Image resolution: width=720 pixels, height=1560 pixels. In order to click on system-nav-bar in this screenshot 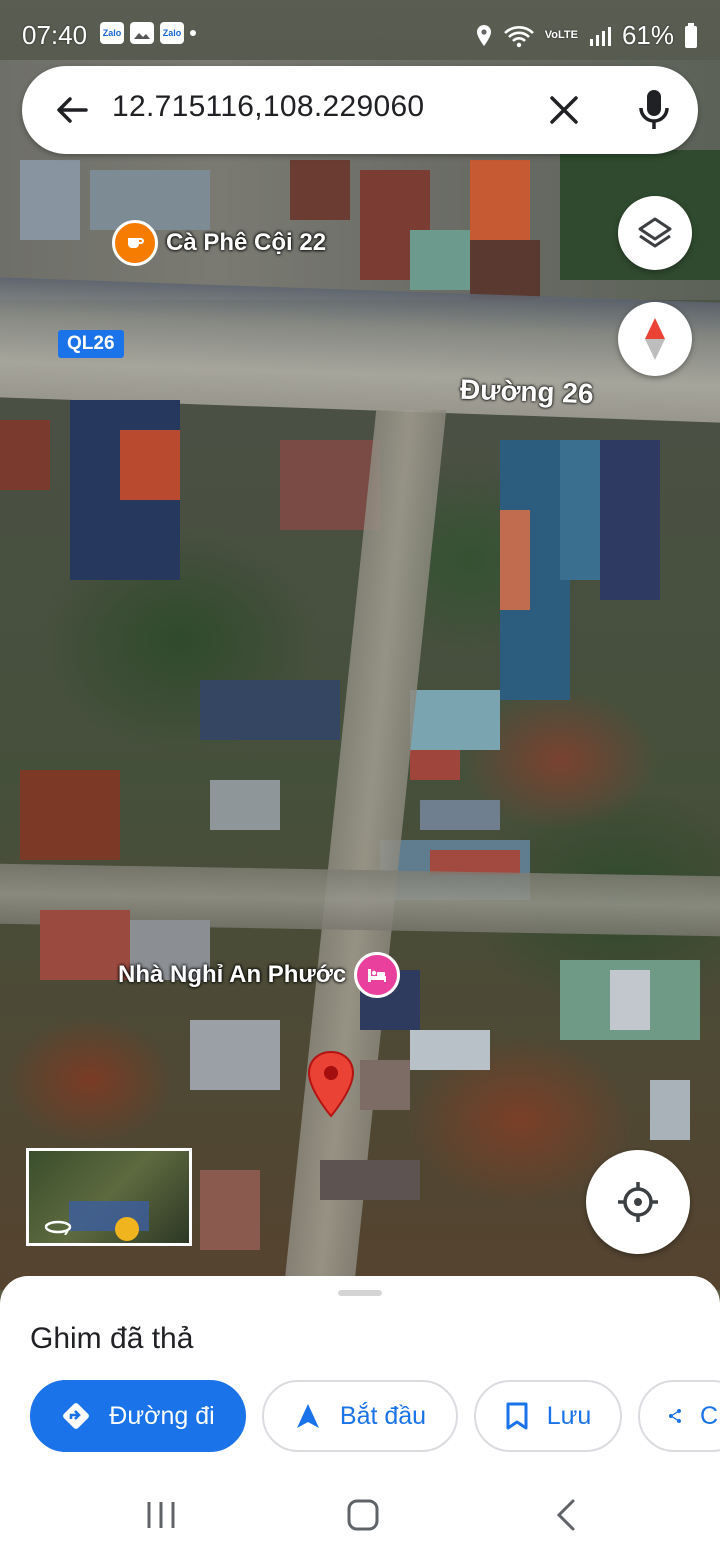, I will do `click(360, 1515)`.